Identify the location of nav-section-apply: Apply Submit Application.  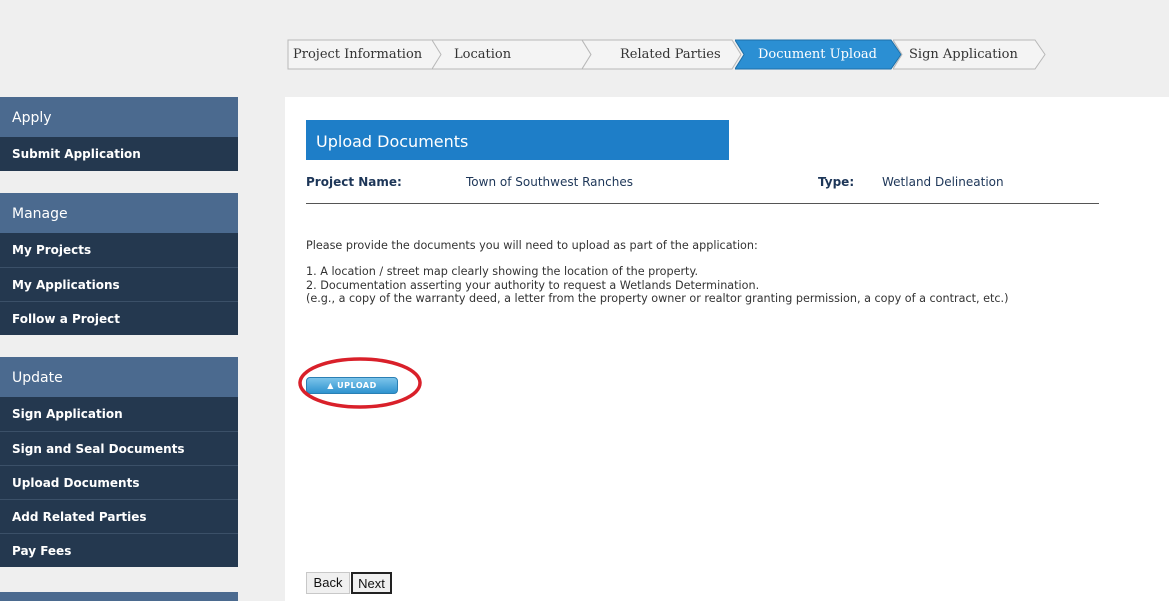
(119, 134).